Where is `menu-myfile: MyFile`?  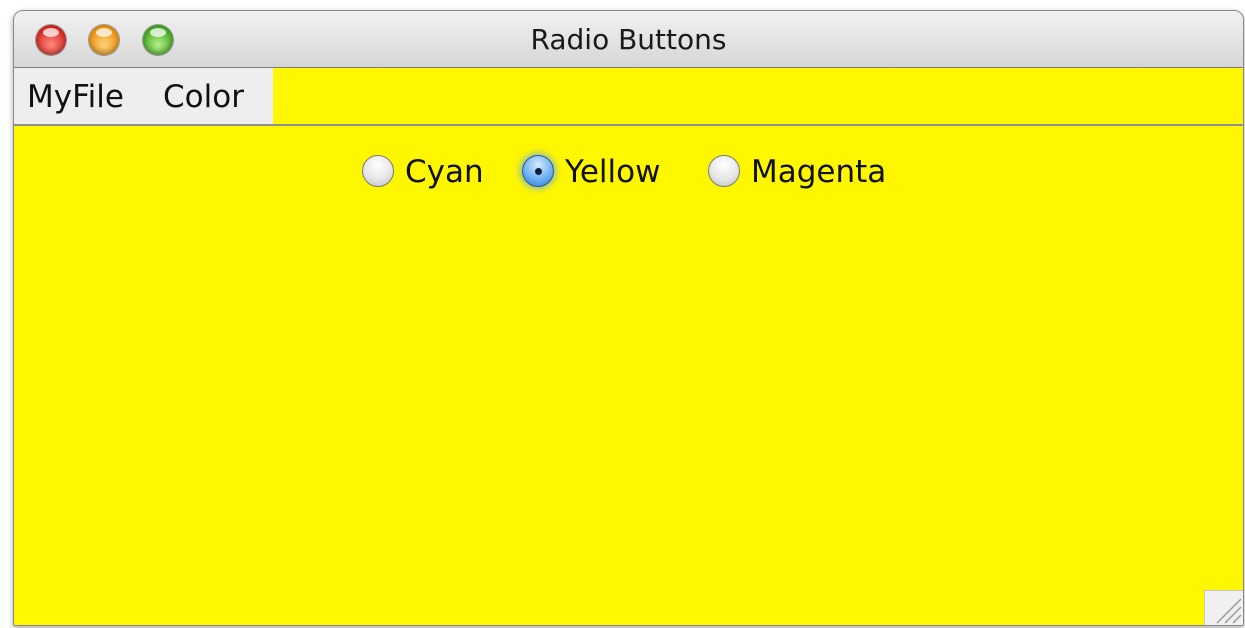 menu-myfile: MyFile is located at coordinates (75, 97).